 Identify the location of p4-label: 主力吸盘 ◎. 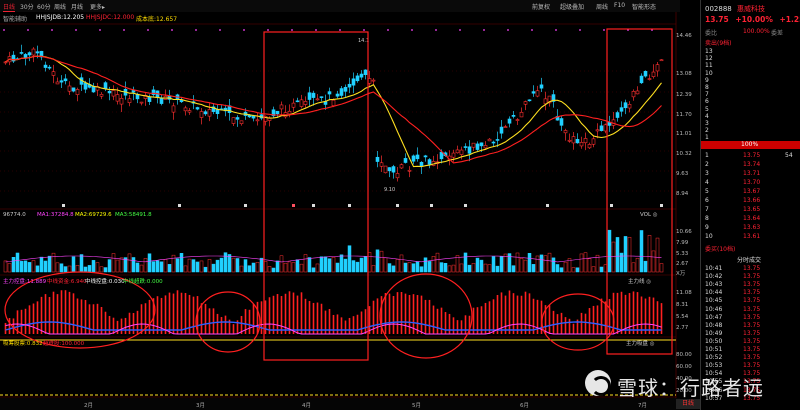
(640, 344).